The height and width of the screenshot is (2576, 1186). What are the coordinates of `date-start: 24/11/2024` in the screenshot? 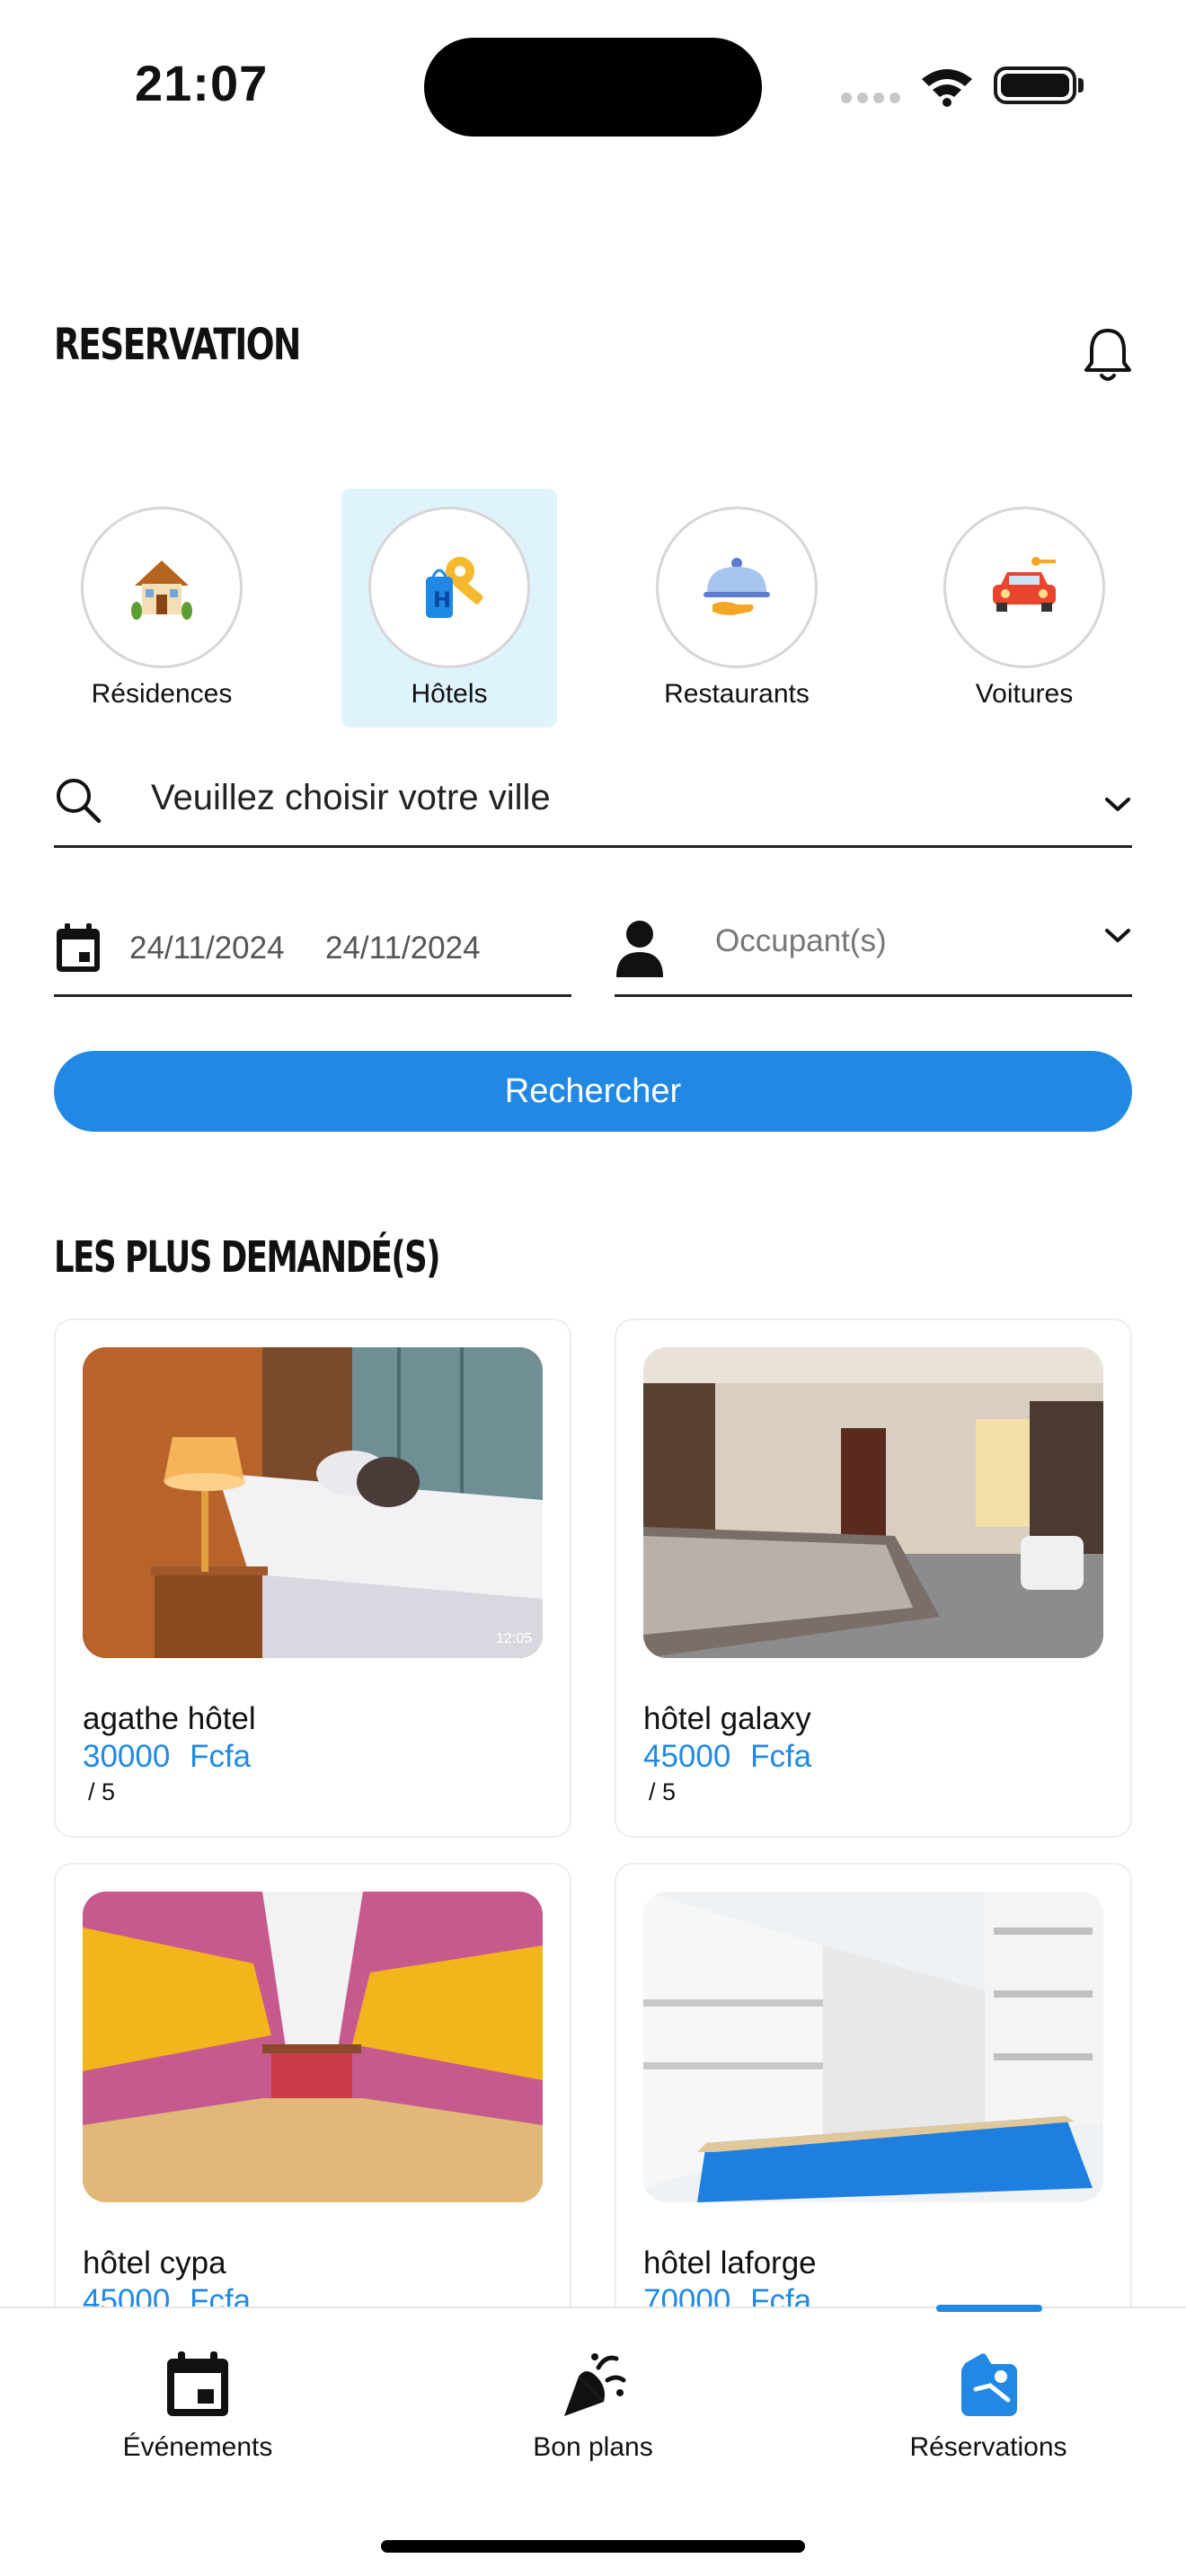 It's located at (207, 948).